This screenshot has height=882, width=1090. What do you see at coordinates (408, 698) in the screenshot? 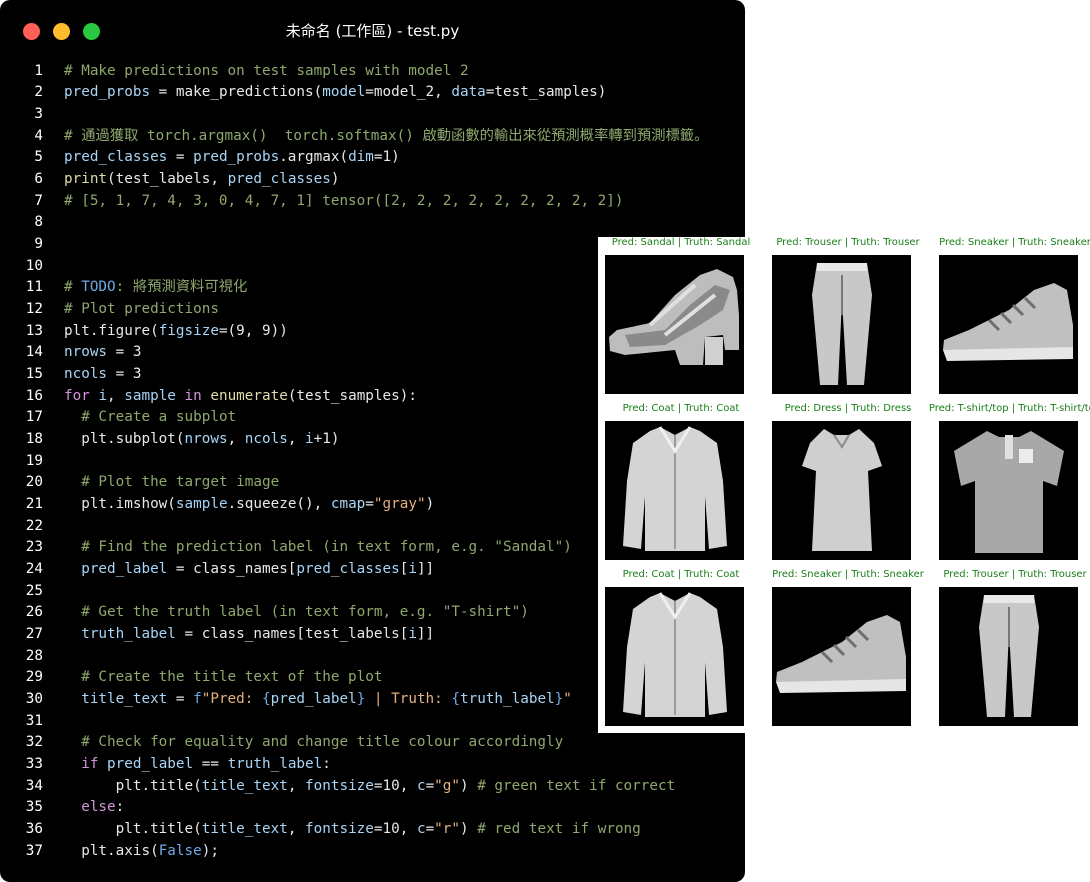
I see `code-token: | Truth:` at bounding box center [408, 698].